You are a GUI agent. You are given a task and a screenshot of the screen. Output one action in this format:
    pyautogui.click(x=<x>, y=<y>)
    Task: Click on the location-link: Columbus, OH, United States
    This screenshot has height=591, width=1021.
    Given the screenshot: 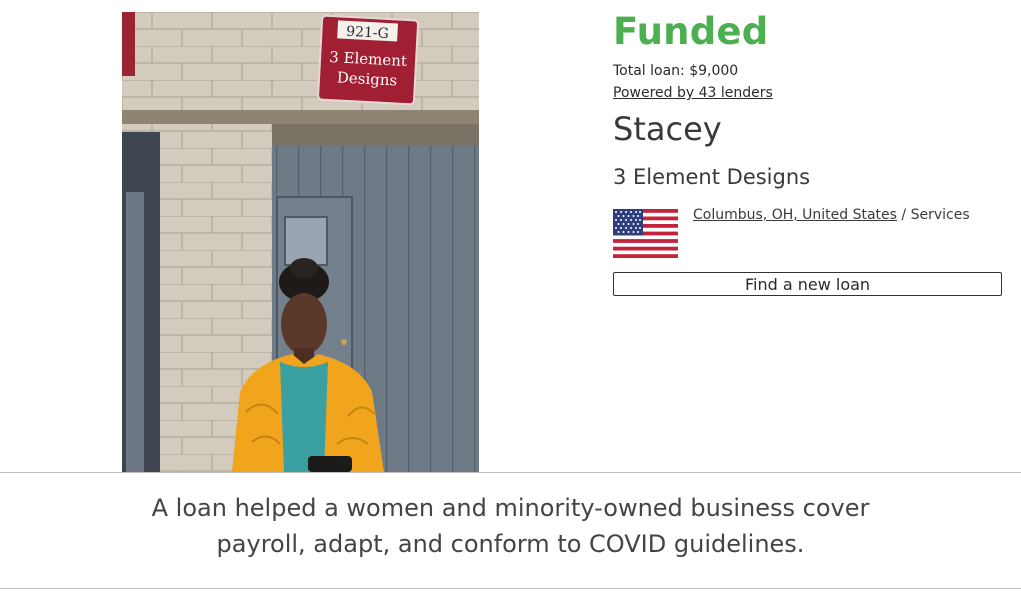 What is the action you would take?
    pyautogui.click(x=795, y=215)
    